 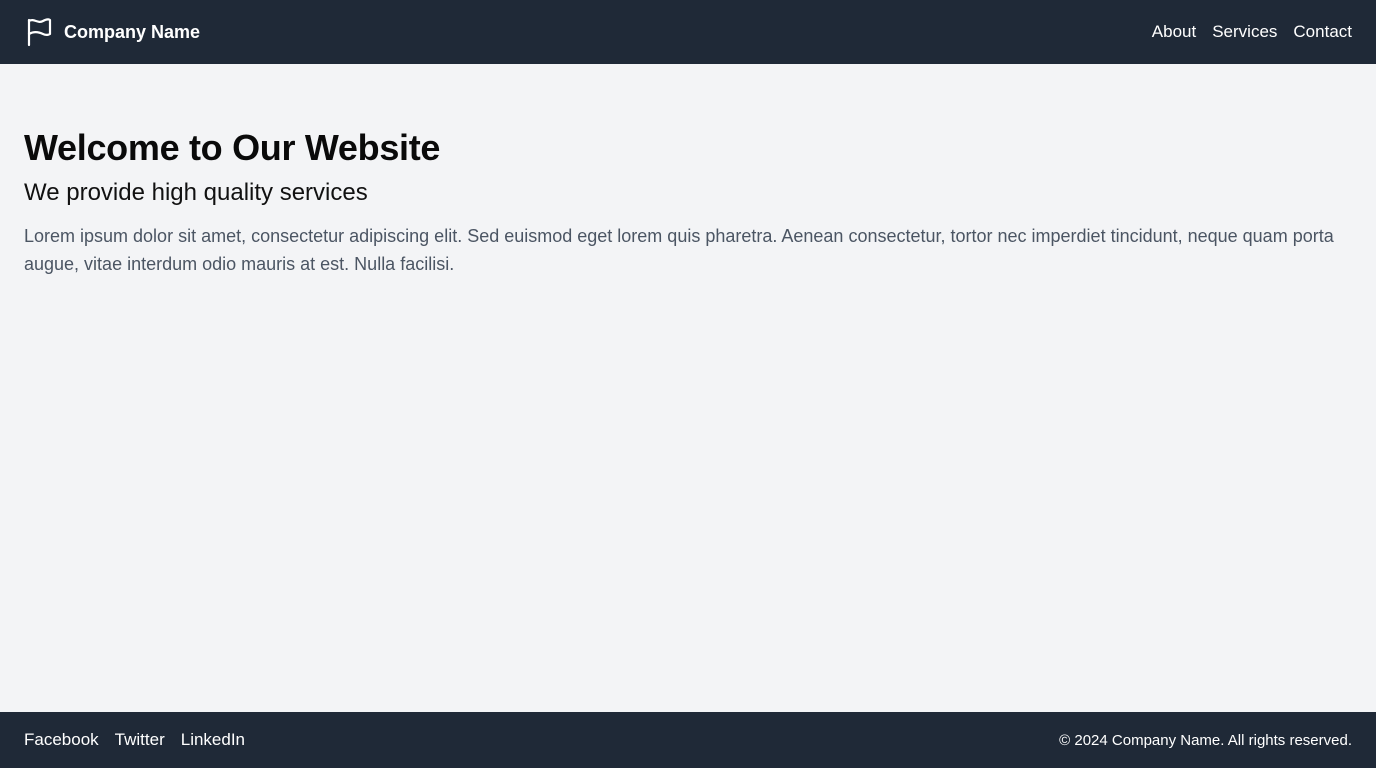 I want to click on footer-link-linkedin: LinkedIn, so click(x=213, y=740).